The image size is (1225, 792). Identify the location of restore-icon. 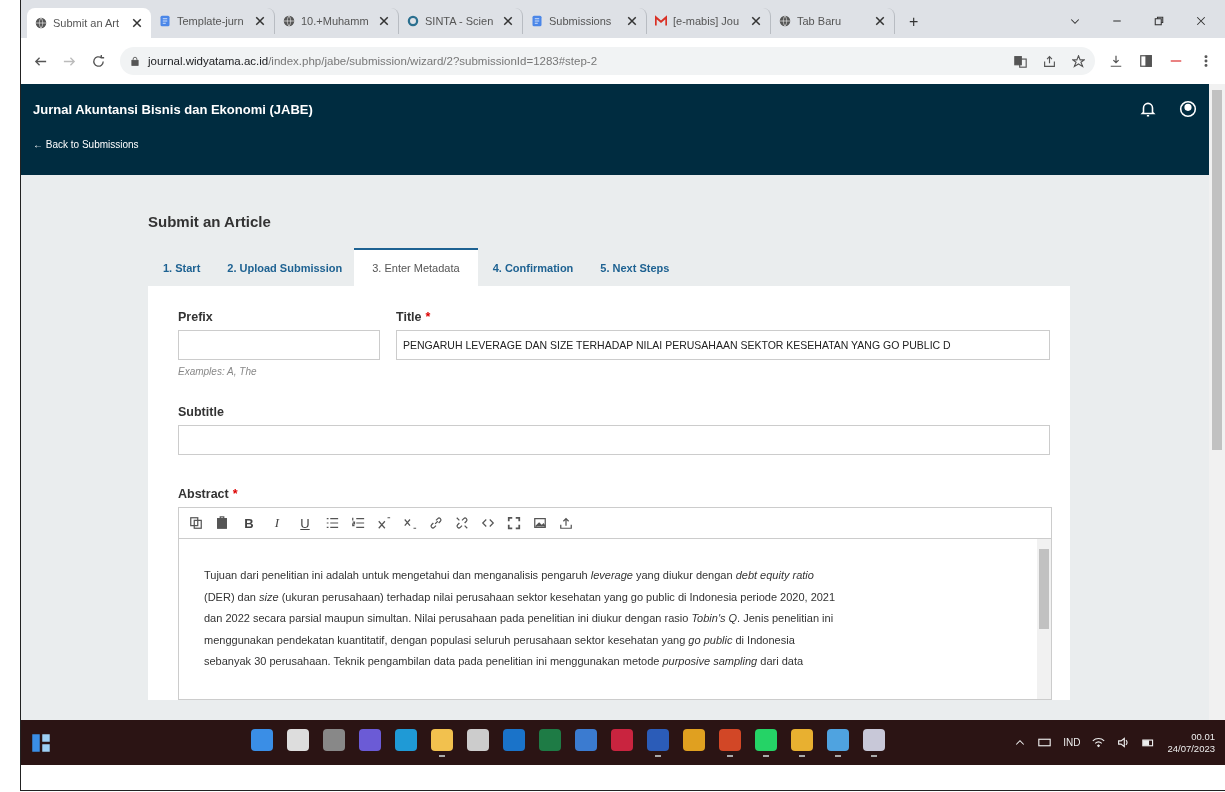
(1159, 21).